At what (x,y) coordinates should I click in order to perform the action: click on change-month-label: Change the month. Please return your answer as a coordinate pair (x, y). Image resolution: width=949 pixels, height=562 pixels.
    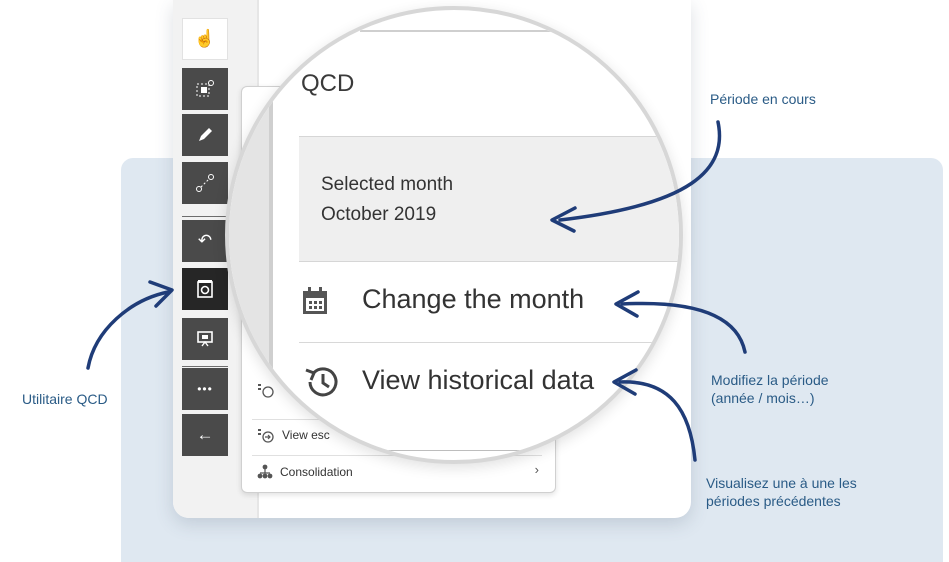
    Looking at the image, I should click on (473, 299).